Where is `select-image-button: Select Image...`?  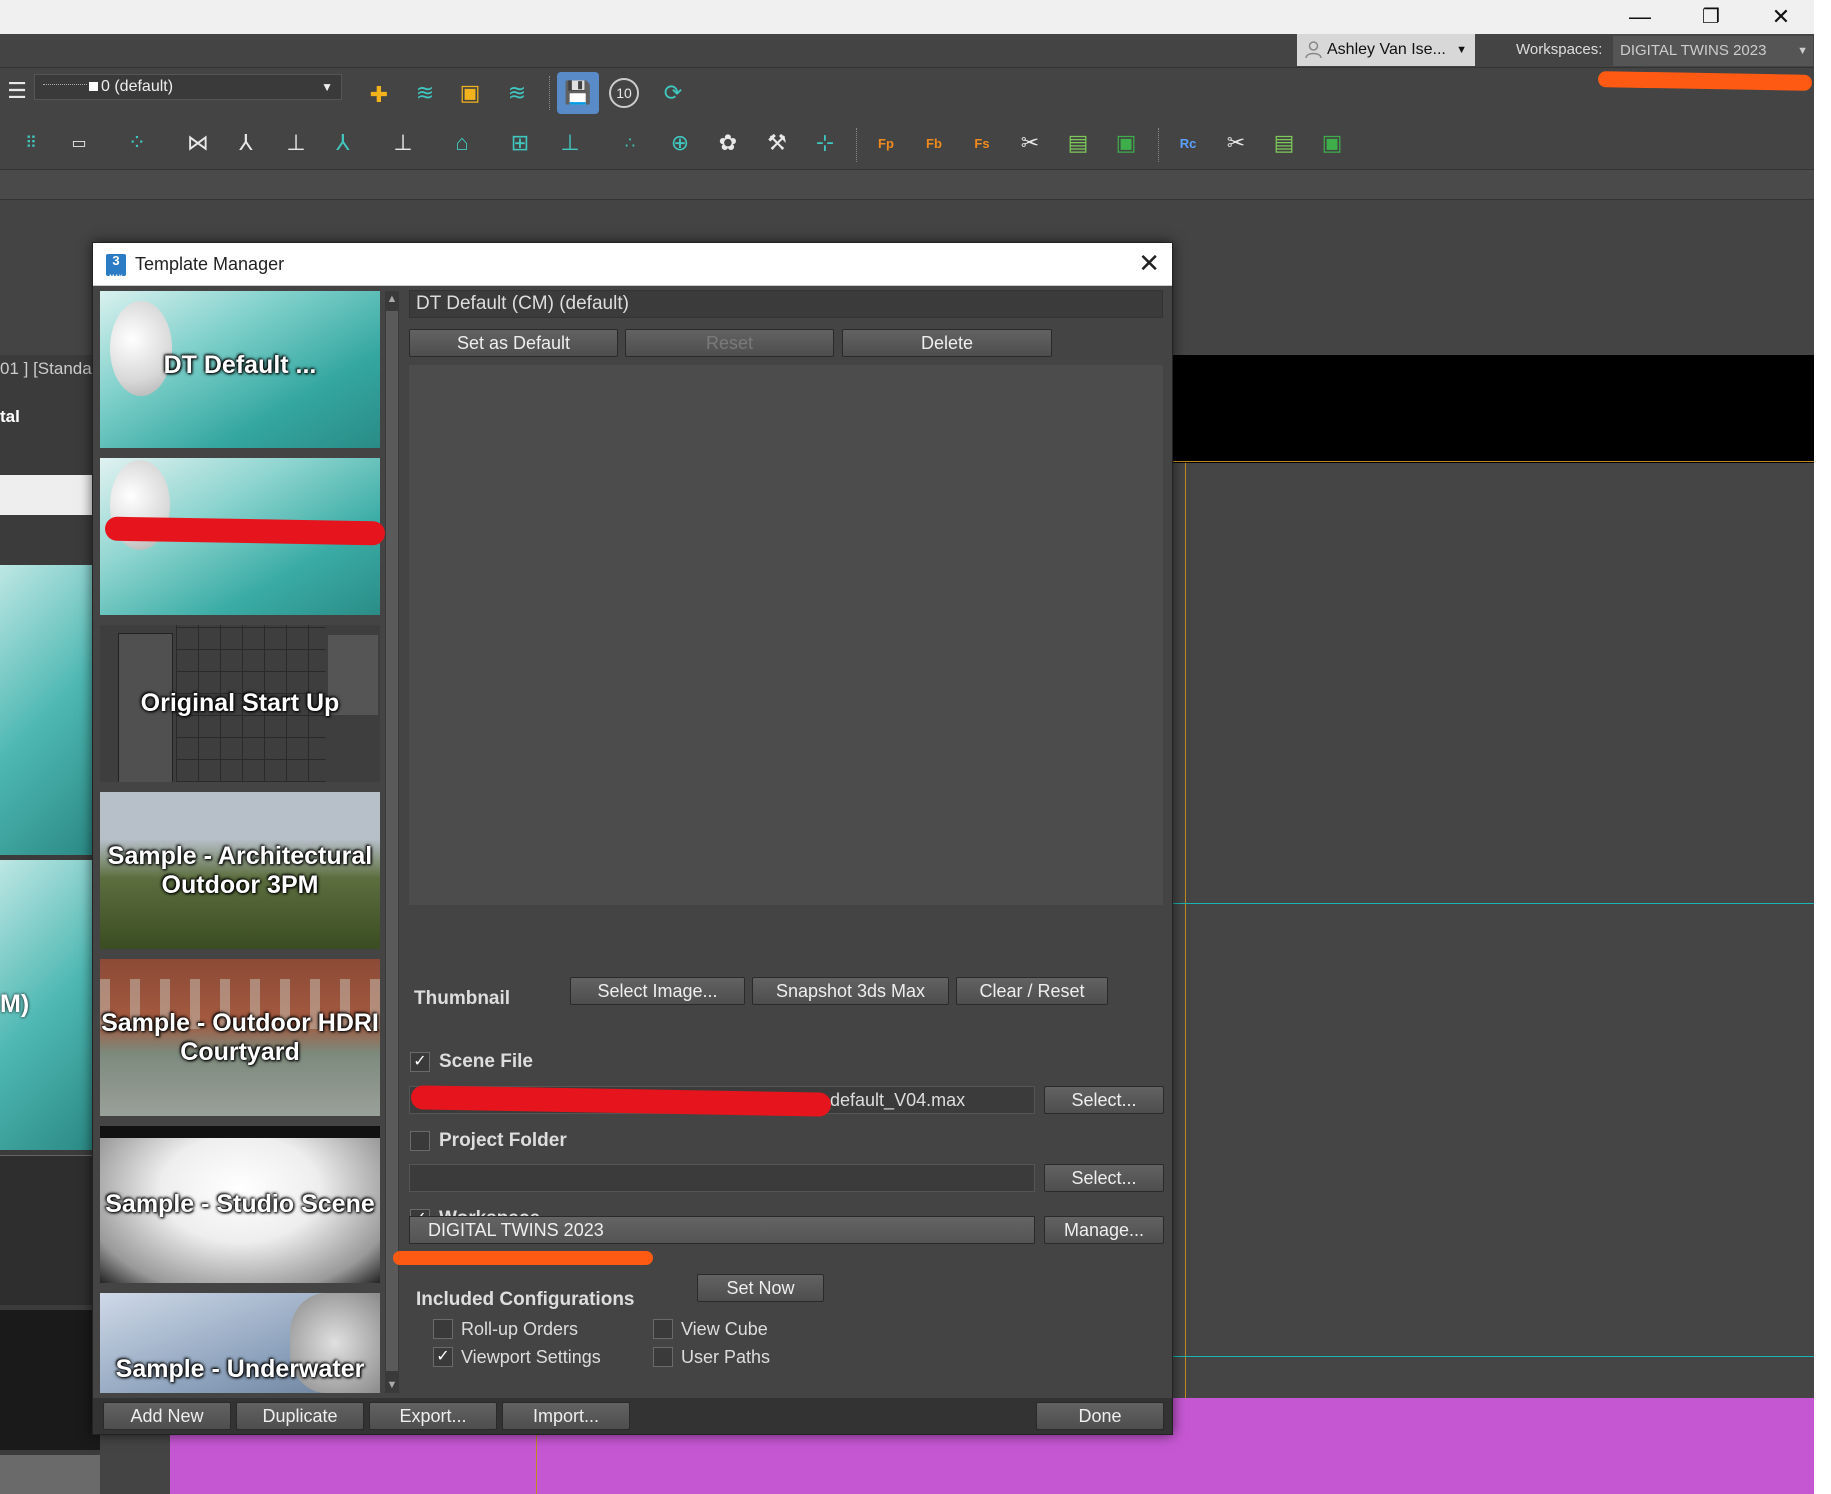 select-image-button: Select Image... is located at coordinates (657, 991).